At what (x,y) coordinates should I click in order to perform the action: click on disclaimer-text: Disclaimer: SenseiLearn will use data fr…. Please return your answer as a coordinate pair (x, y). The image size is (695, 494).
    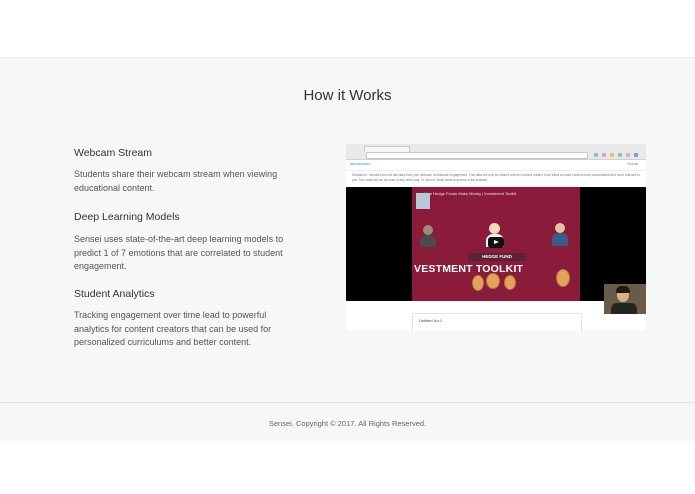
    Looking at the image, I should click on (496, 177).